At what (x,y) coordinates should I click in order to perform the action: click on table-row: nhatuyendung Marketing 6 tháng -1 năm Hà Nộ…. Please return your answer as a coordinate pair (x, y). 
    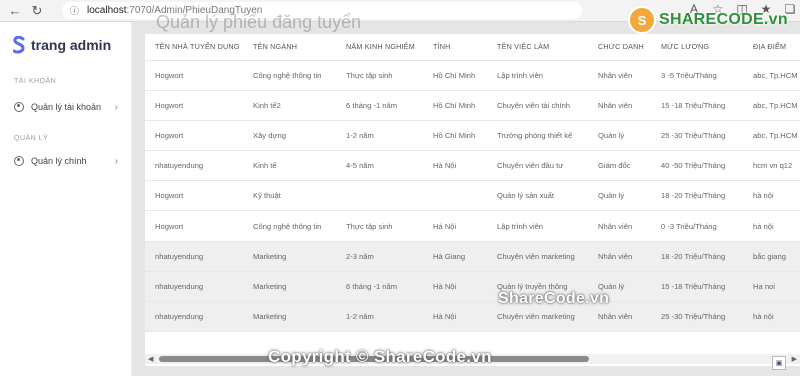
    Looking at the image, I should click on (472, 287).